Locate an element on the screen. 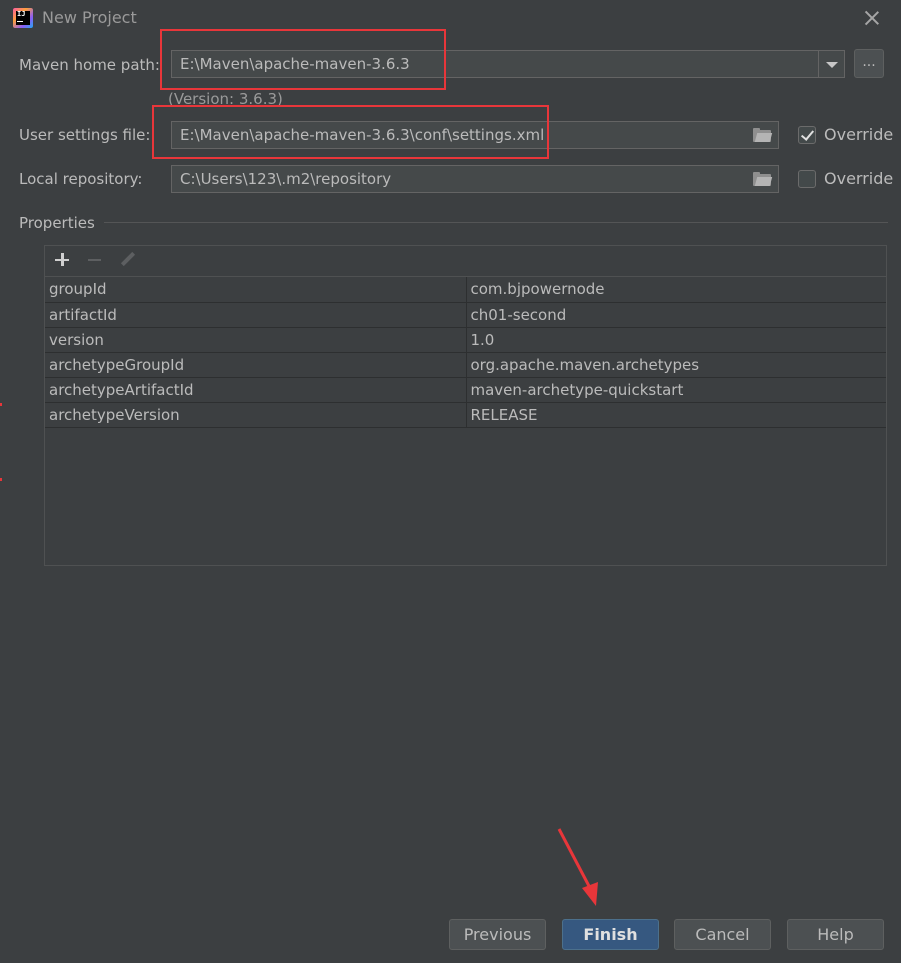  local-repository-override-checkbox is located at coordinates (807, 179).